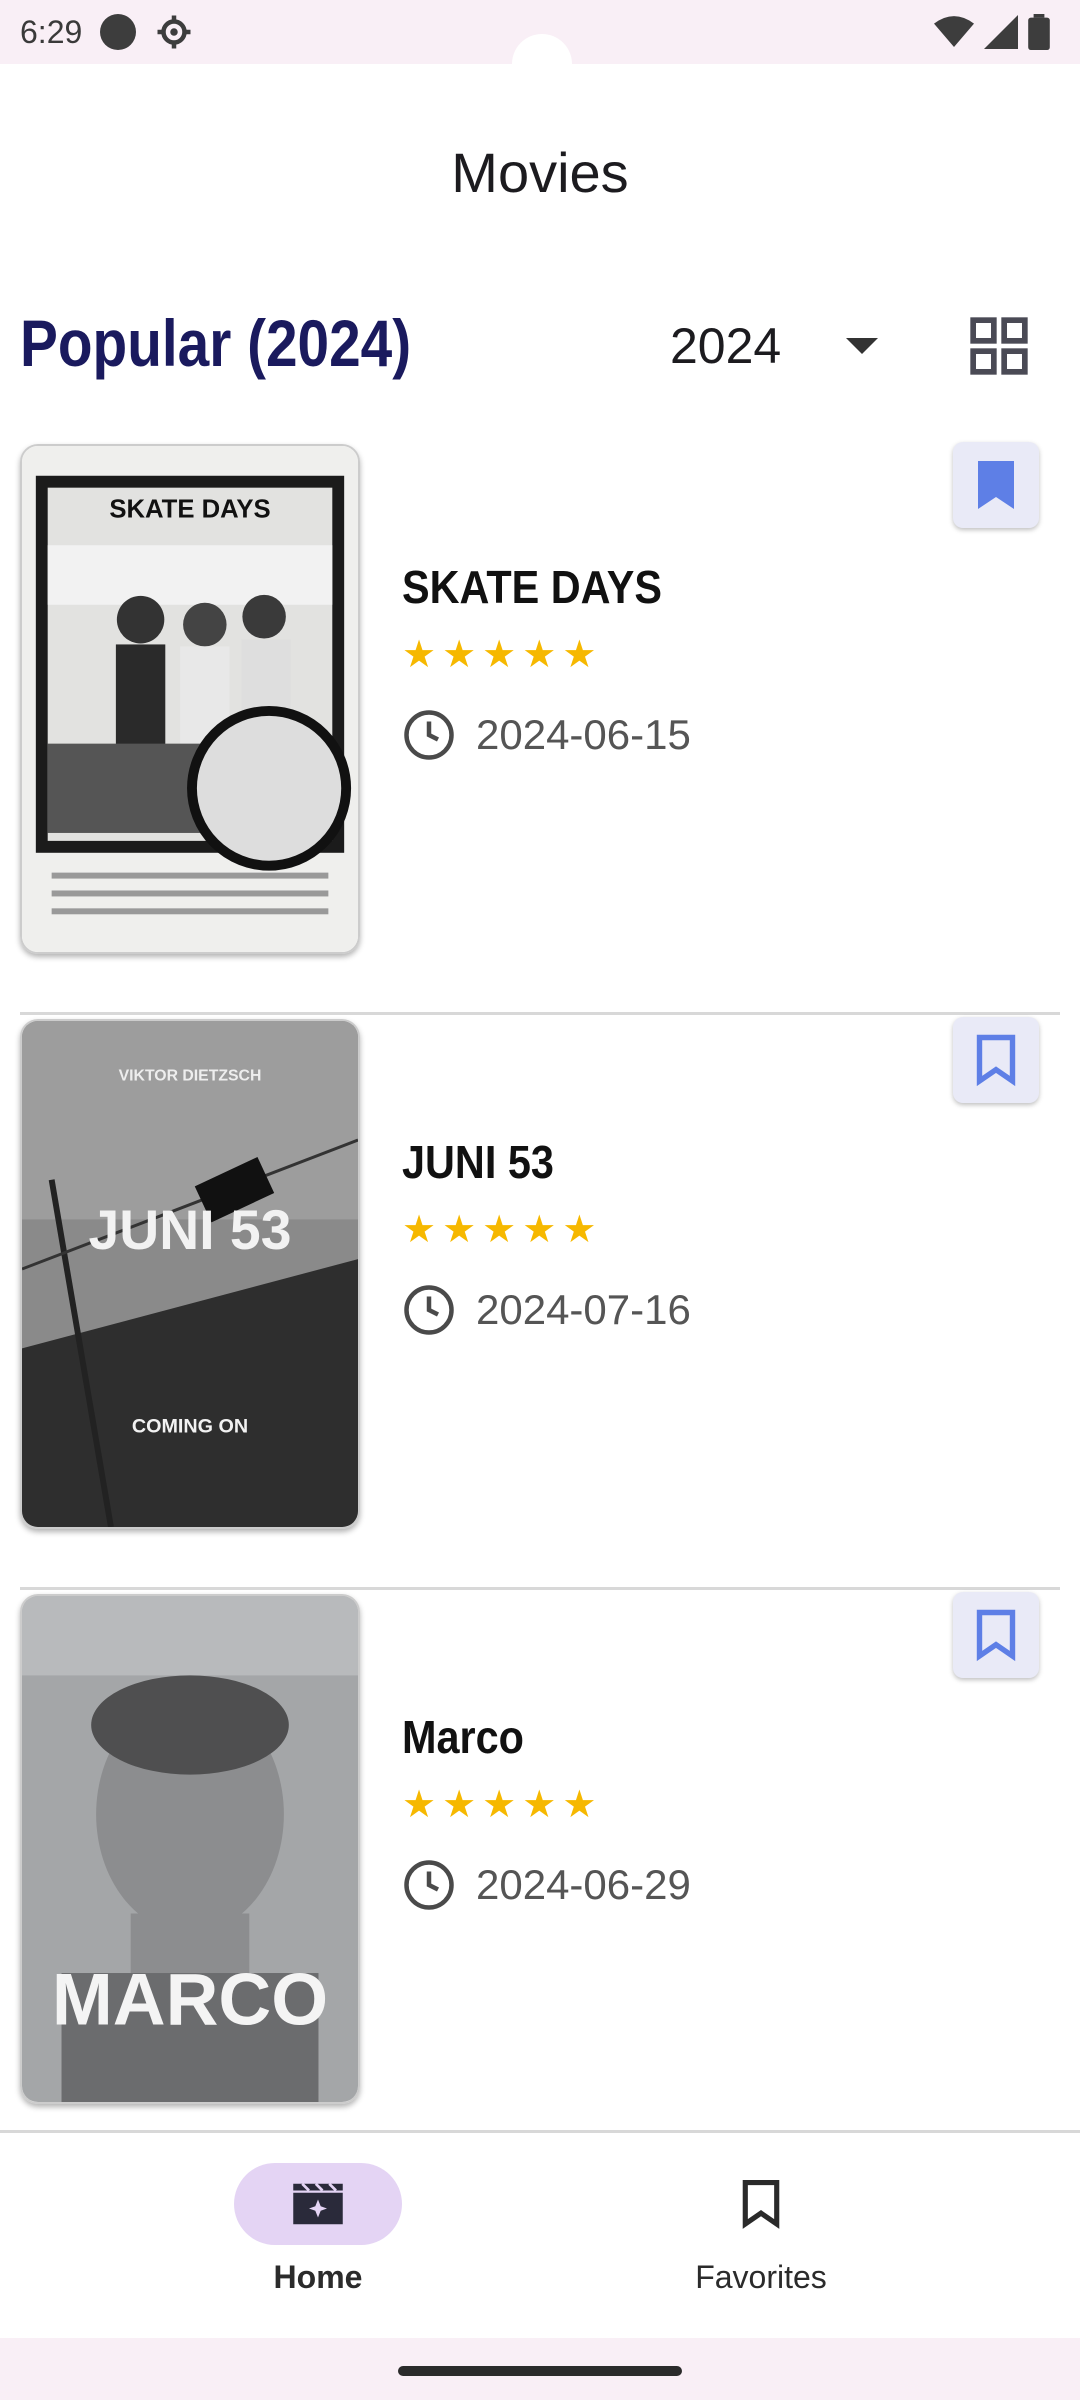 The height and width of the screenshot is (2400, 1080). Describe the element at coordinates (862, 346) in the screenshot. I see `caret-down-icon` at that location.